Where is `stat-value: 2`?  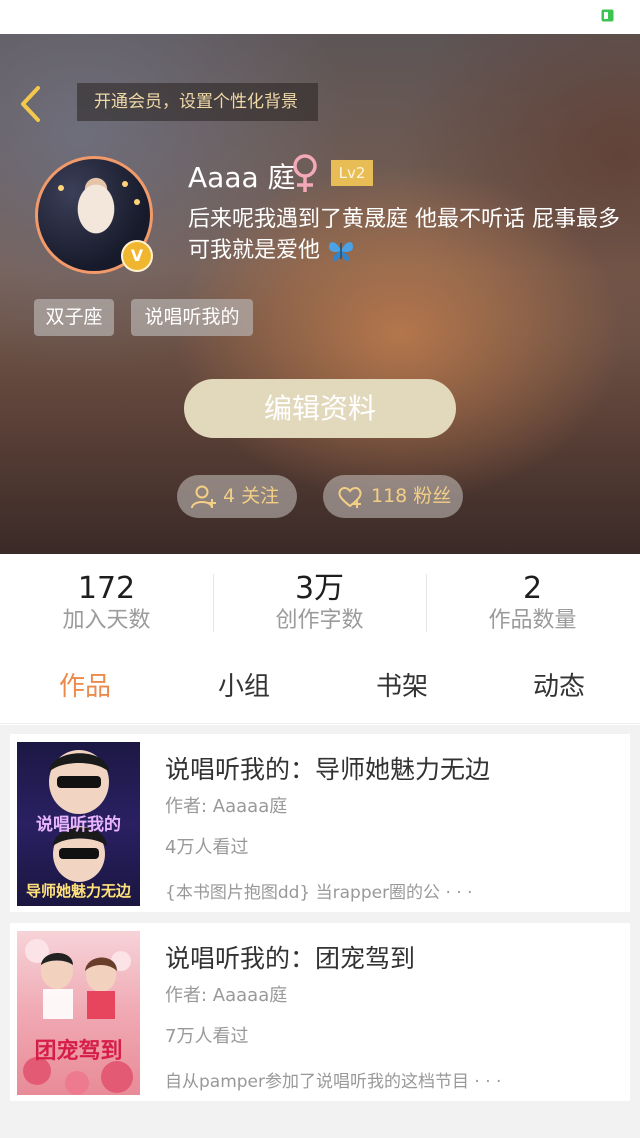
stat-value: 2 is located at coordinates (532, 588).